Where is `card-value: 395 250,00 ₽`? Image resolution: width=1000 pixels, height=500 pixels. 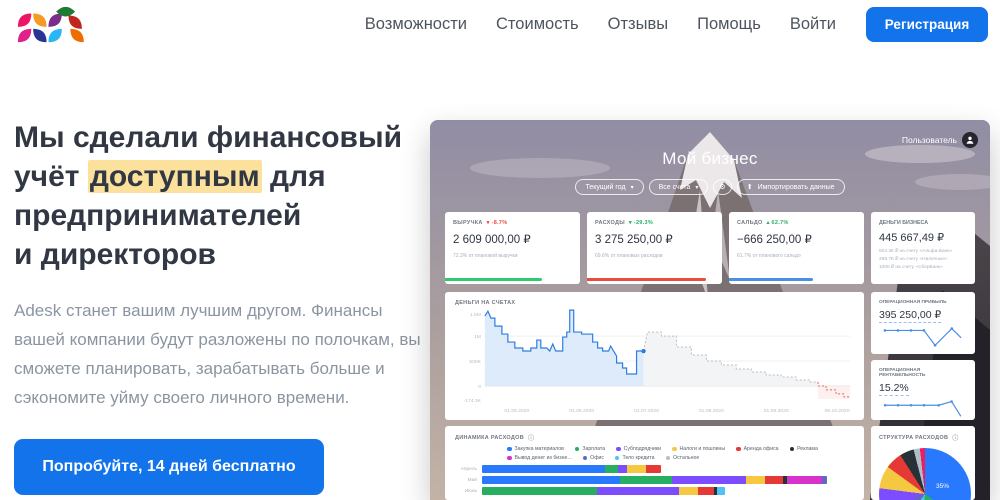 card-value: 395 250,00 ₽ is located at coordinates (910, 316).